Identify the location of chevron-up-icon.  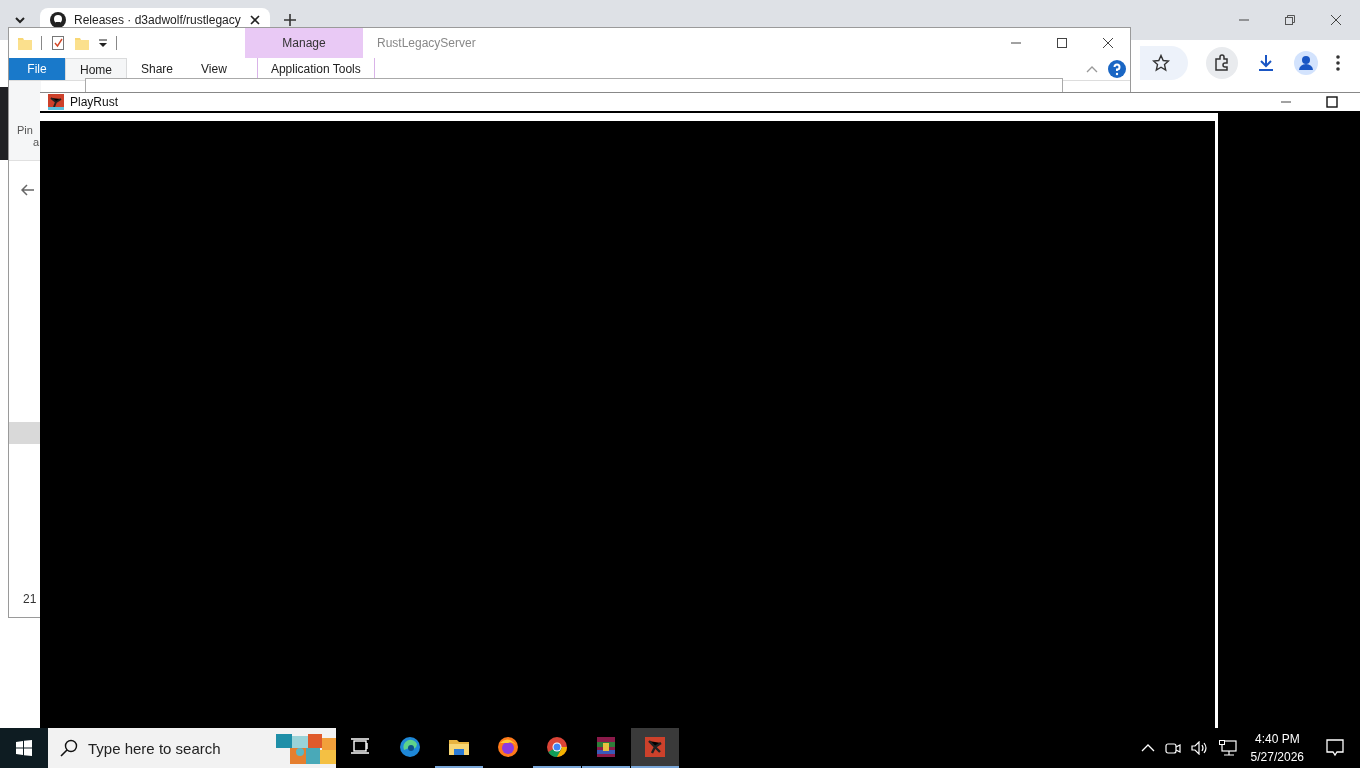
(1147, 748).